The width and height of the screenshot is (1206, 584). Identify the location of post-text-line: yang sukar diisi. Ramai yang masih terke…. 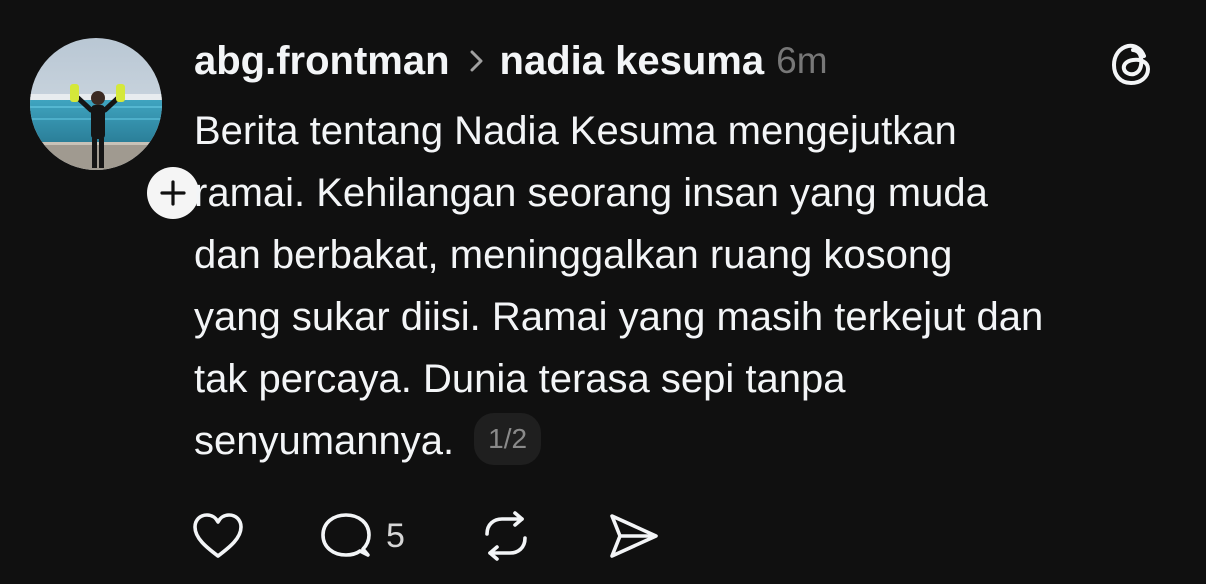
(619, 317).